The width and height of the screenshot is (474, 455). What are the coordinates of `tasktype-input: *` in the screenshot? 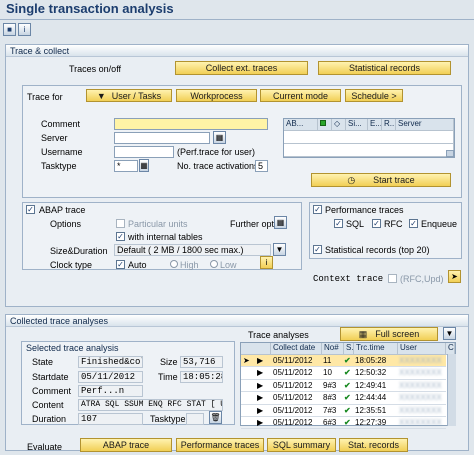 It's located at (126, 166).